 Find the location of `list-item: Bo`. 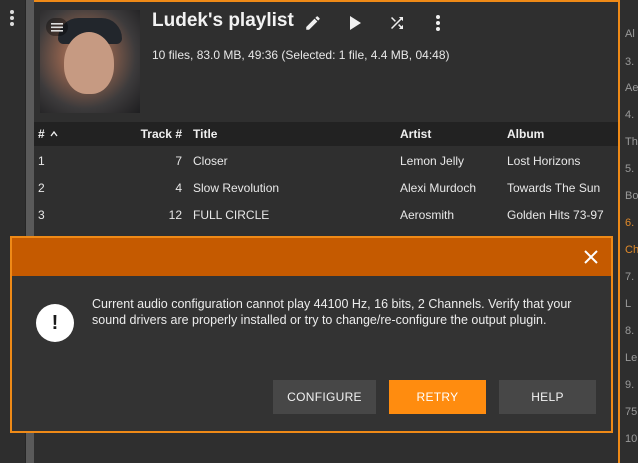

list-item: Bo is located at coordinates (631, 196).